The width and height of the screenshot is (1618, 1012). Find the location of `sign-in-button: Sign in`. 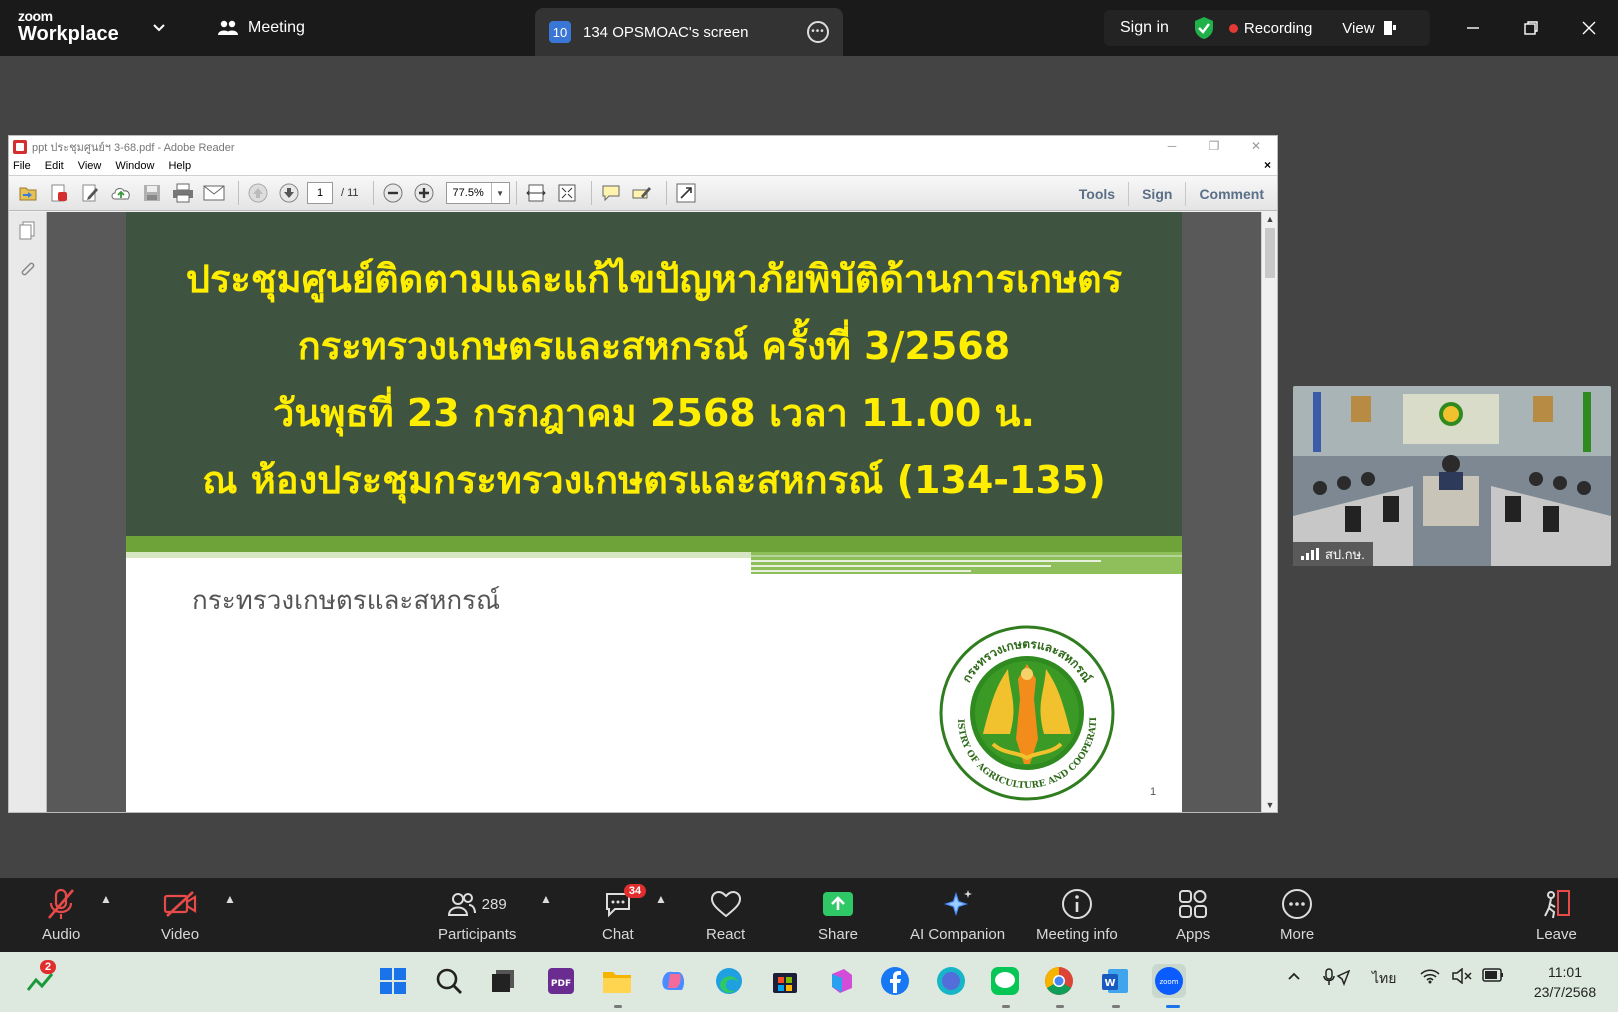

sign-in-button: Sign in is located at coordinates (1144, 28).